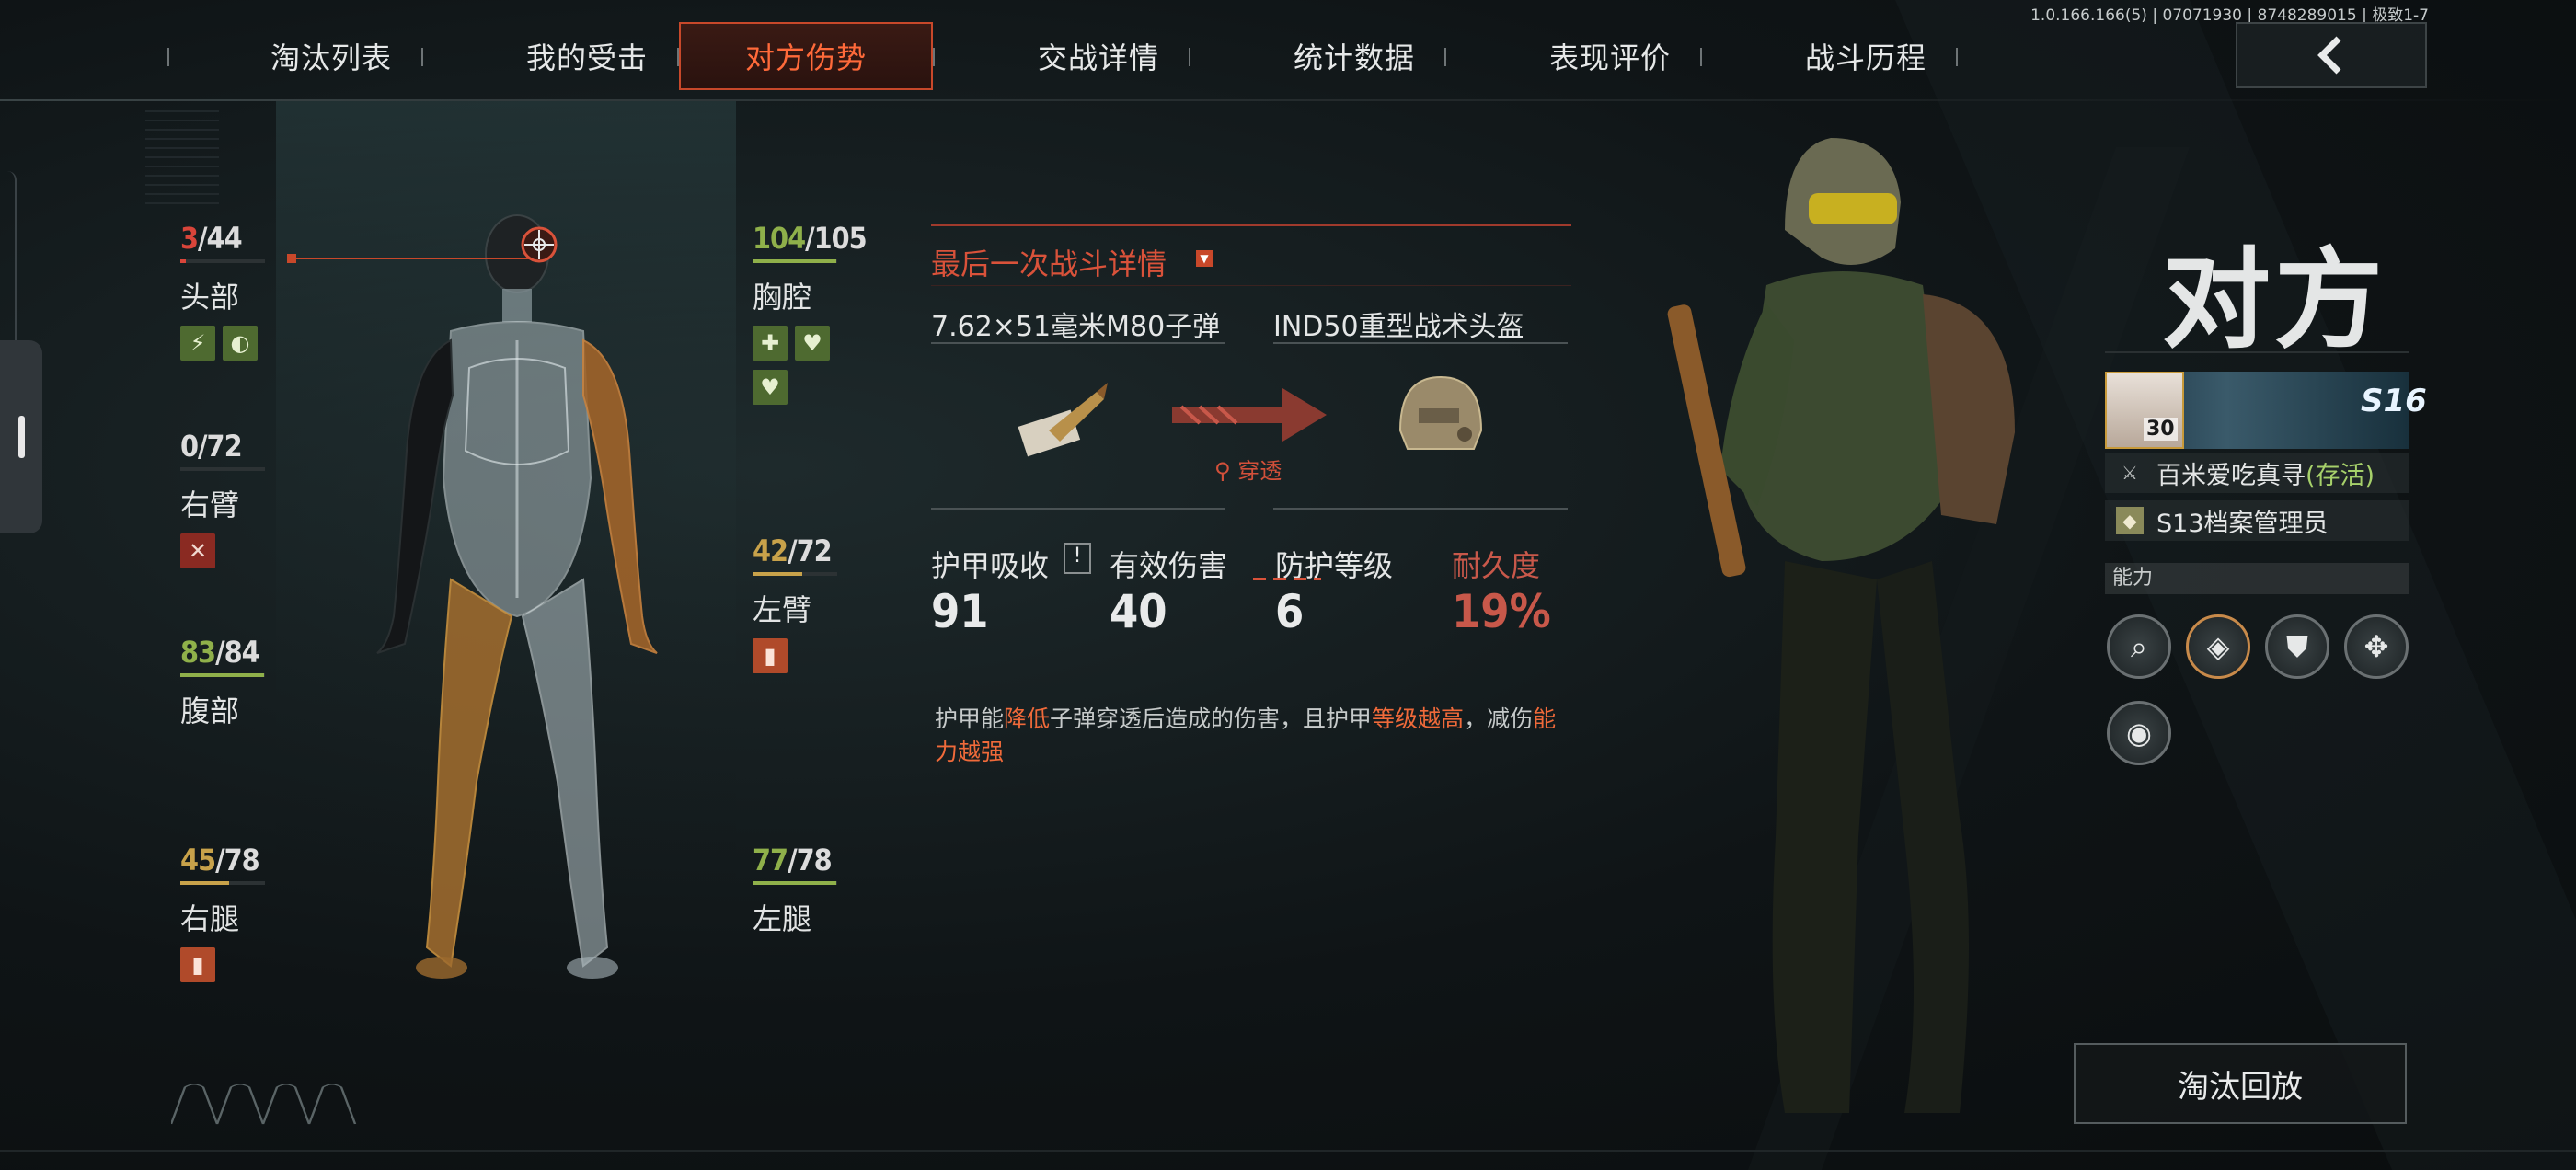 The height and width of the screenshot is (1170, 2576). I want to click on drone-ability-icon: ✥, so click(2376, 646).